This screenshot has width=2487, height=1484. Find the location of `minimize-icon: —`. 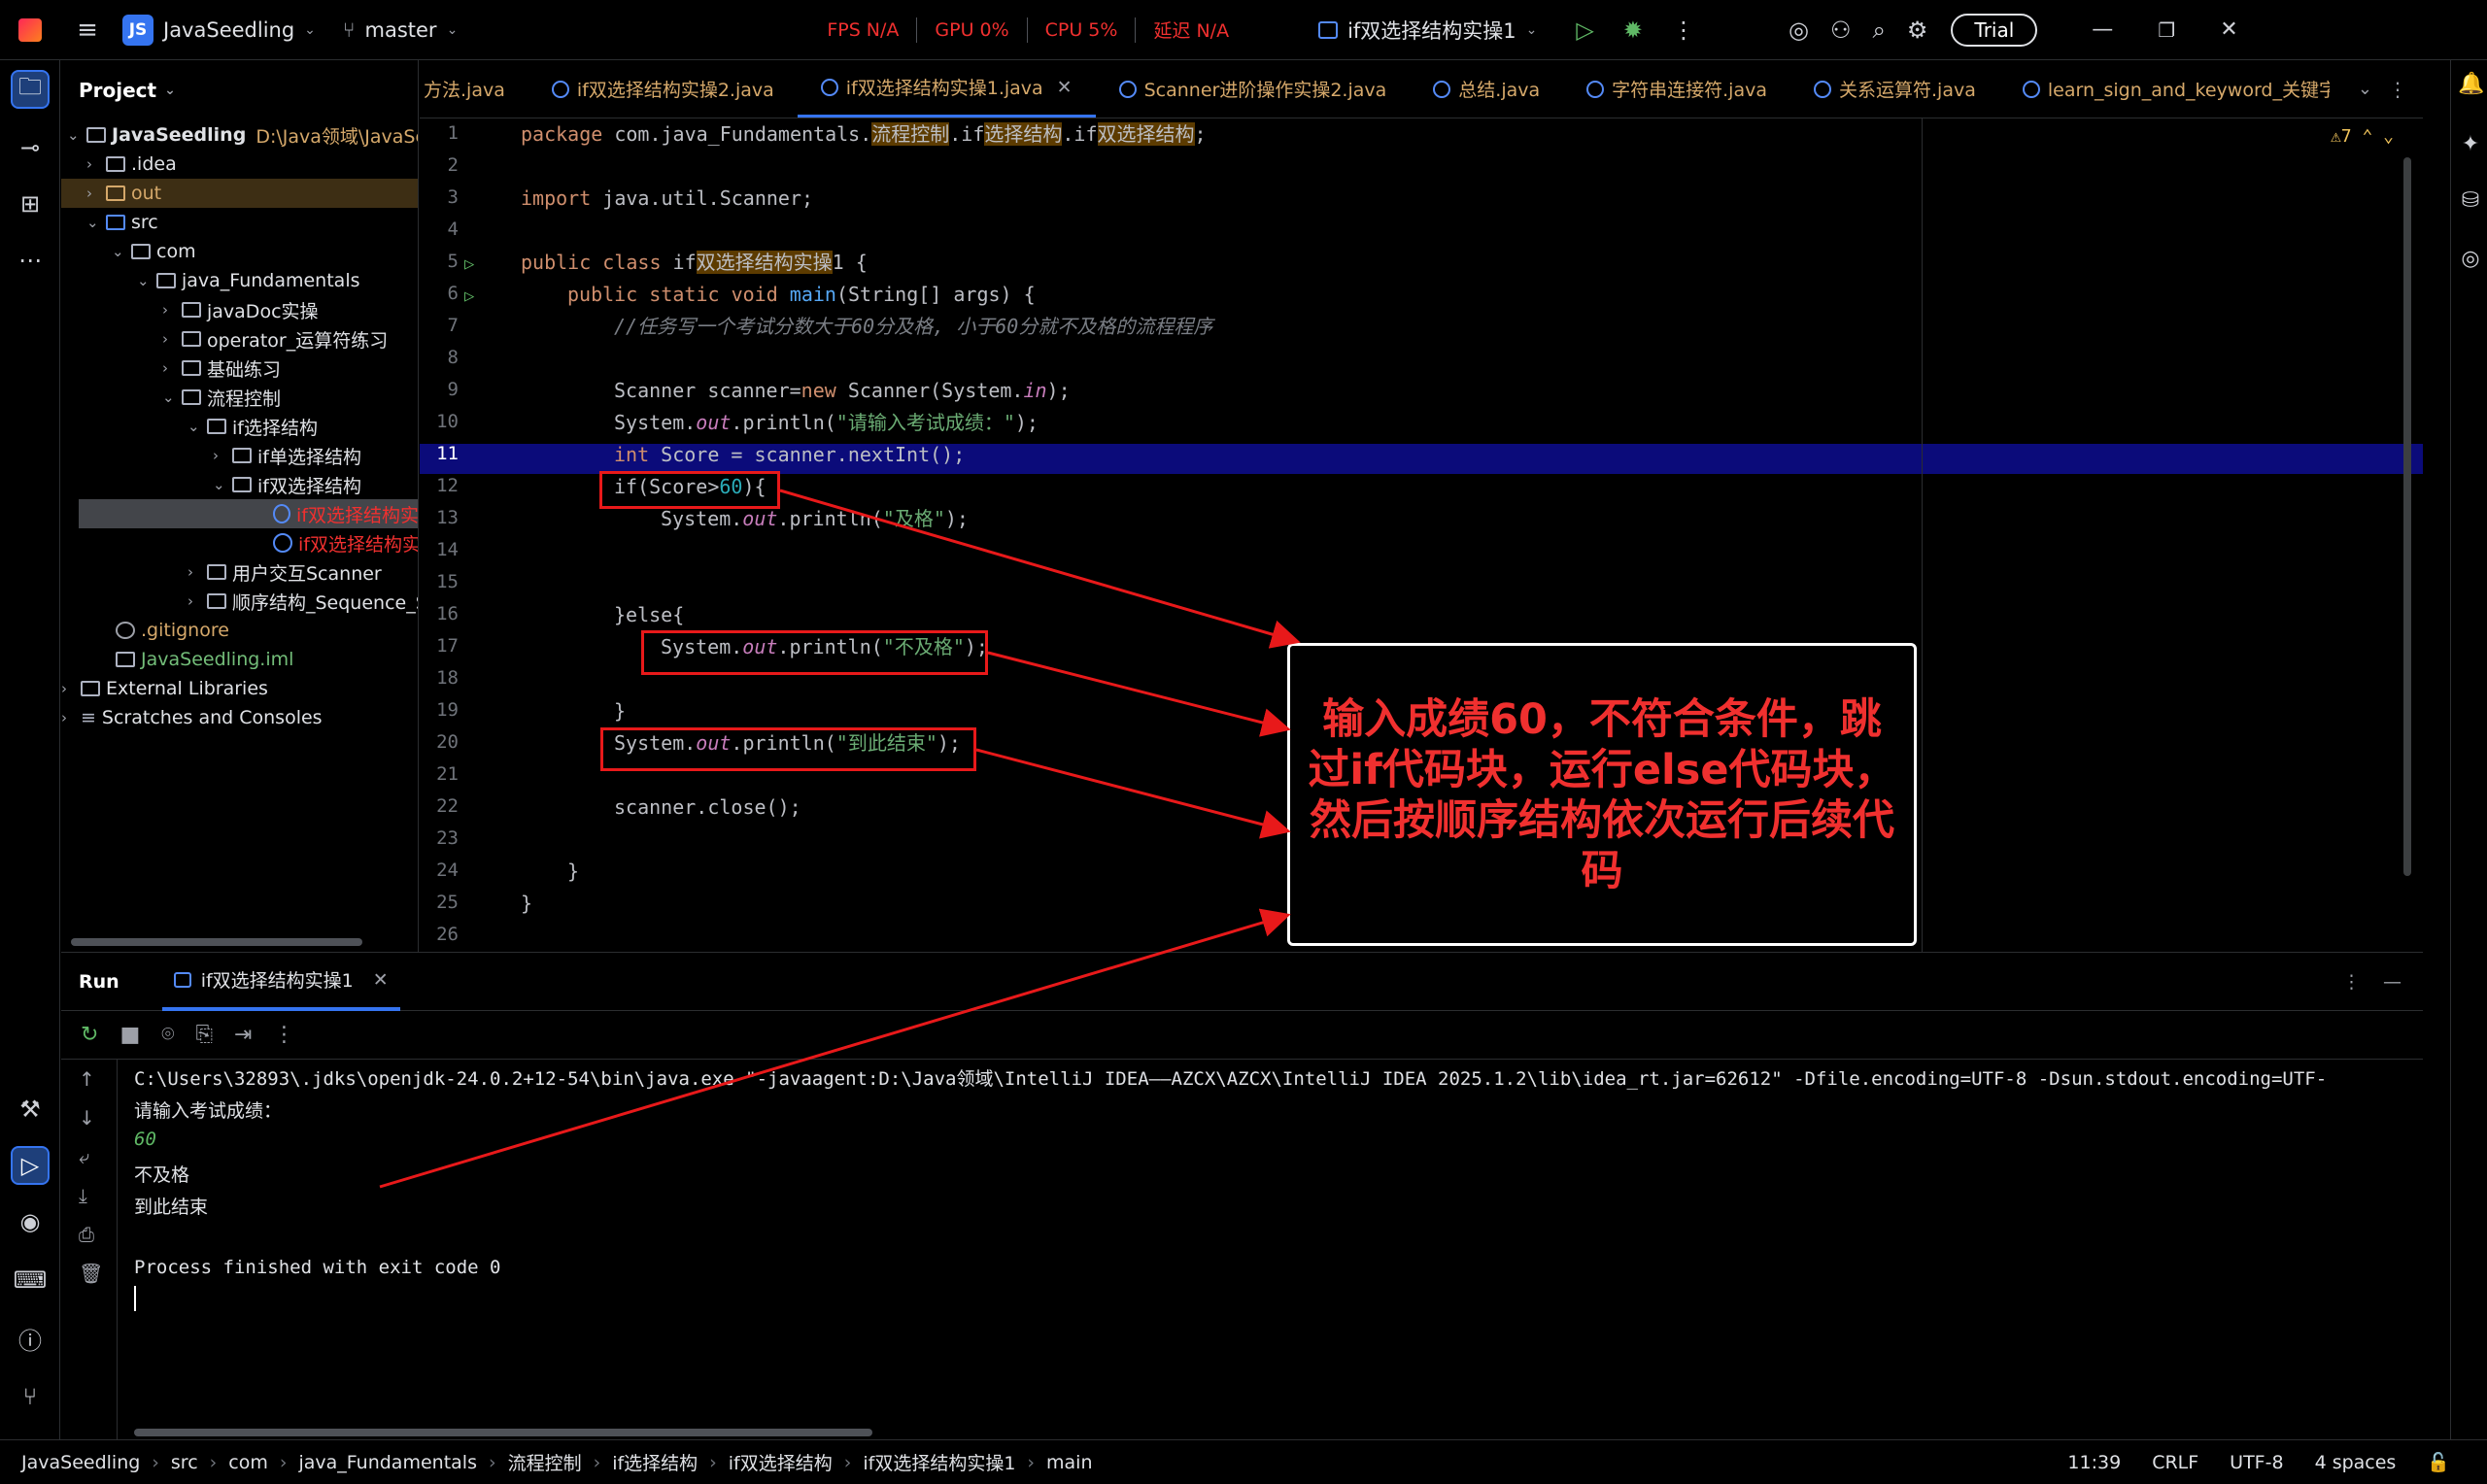

minimize-icon: — is located at coordinates (2102, 29).